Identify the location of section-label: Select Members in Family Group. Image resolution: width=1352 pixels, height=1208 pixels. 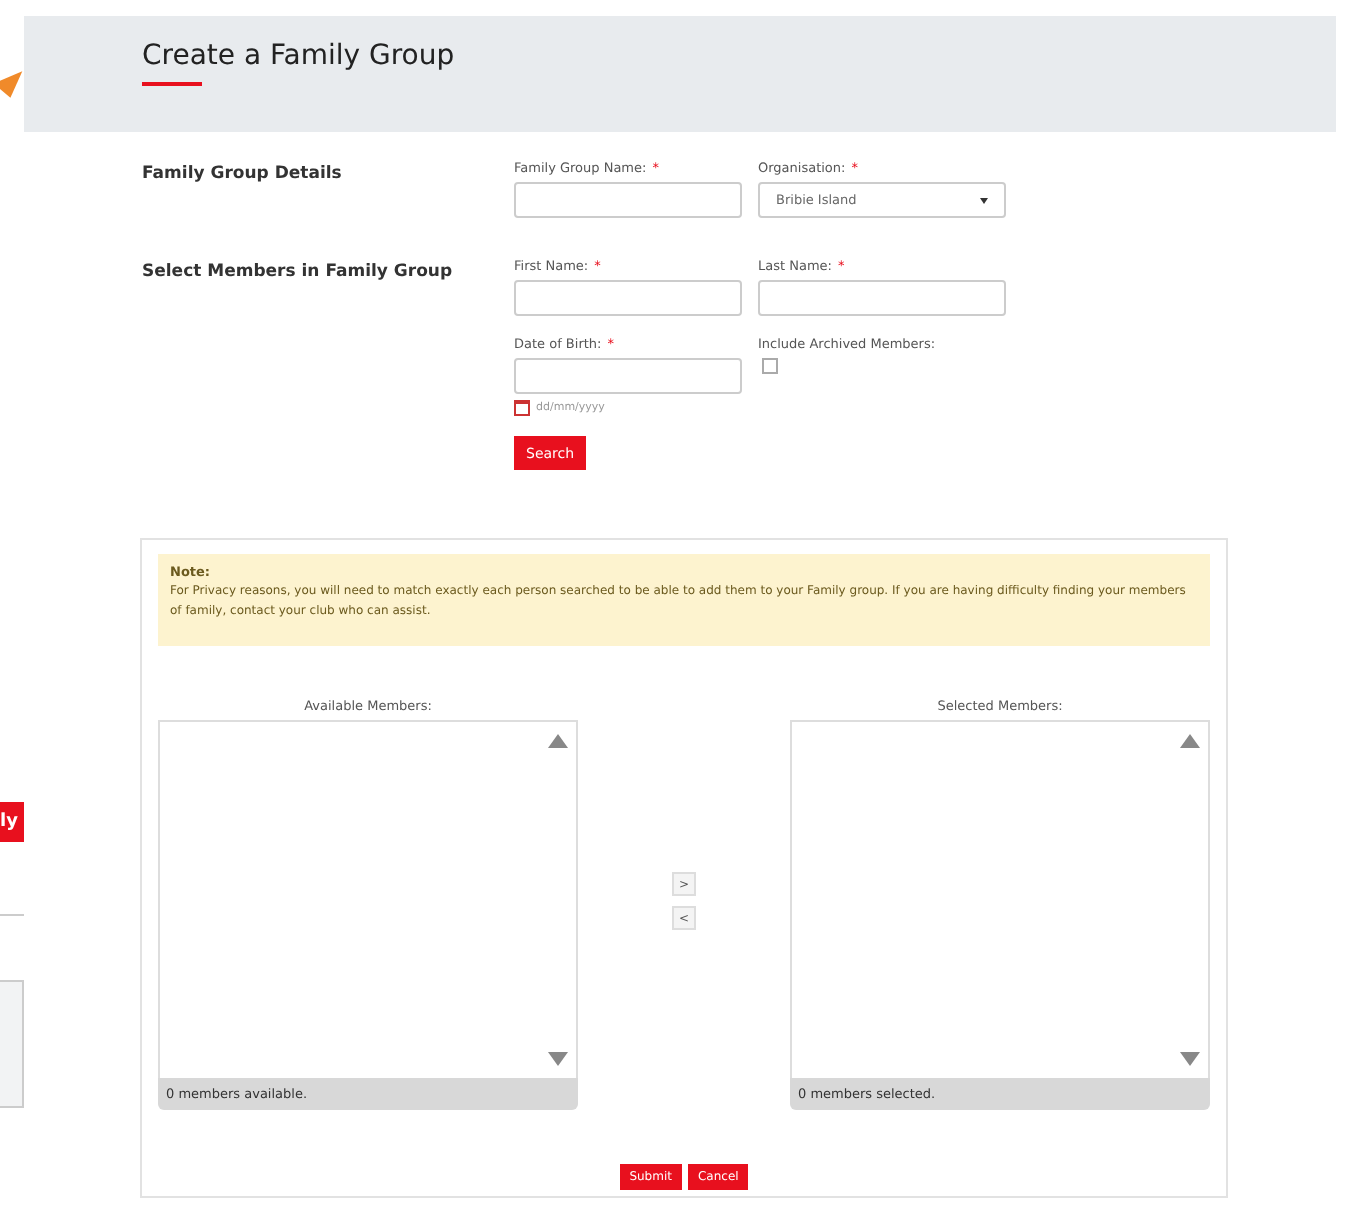
(298, 273).